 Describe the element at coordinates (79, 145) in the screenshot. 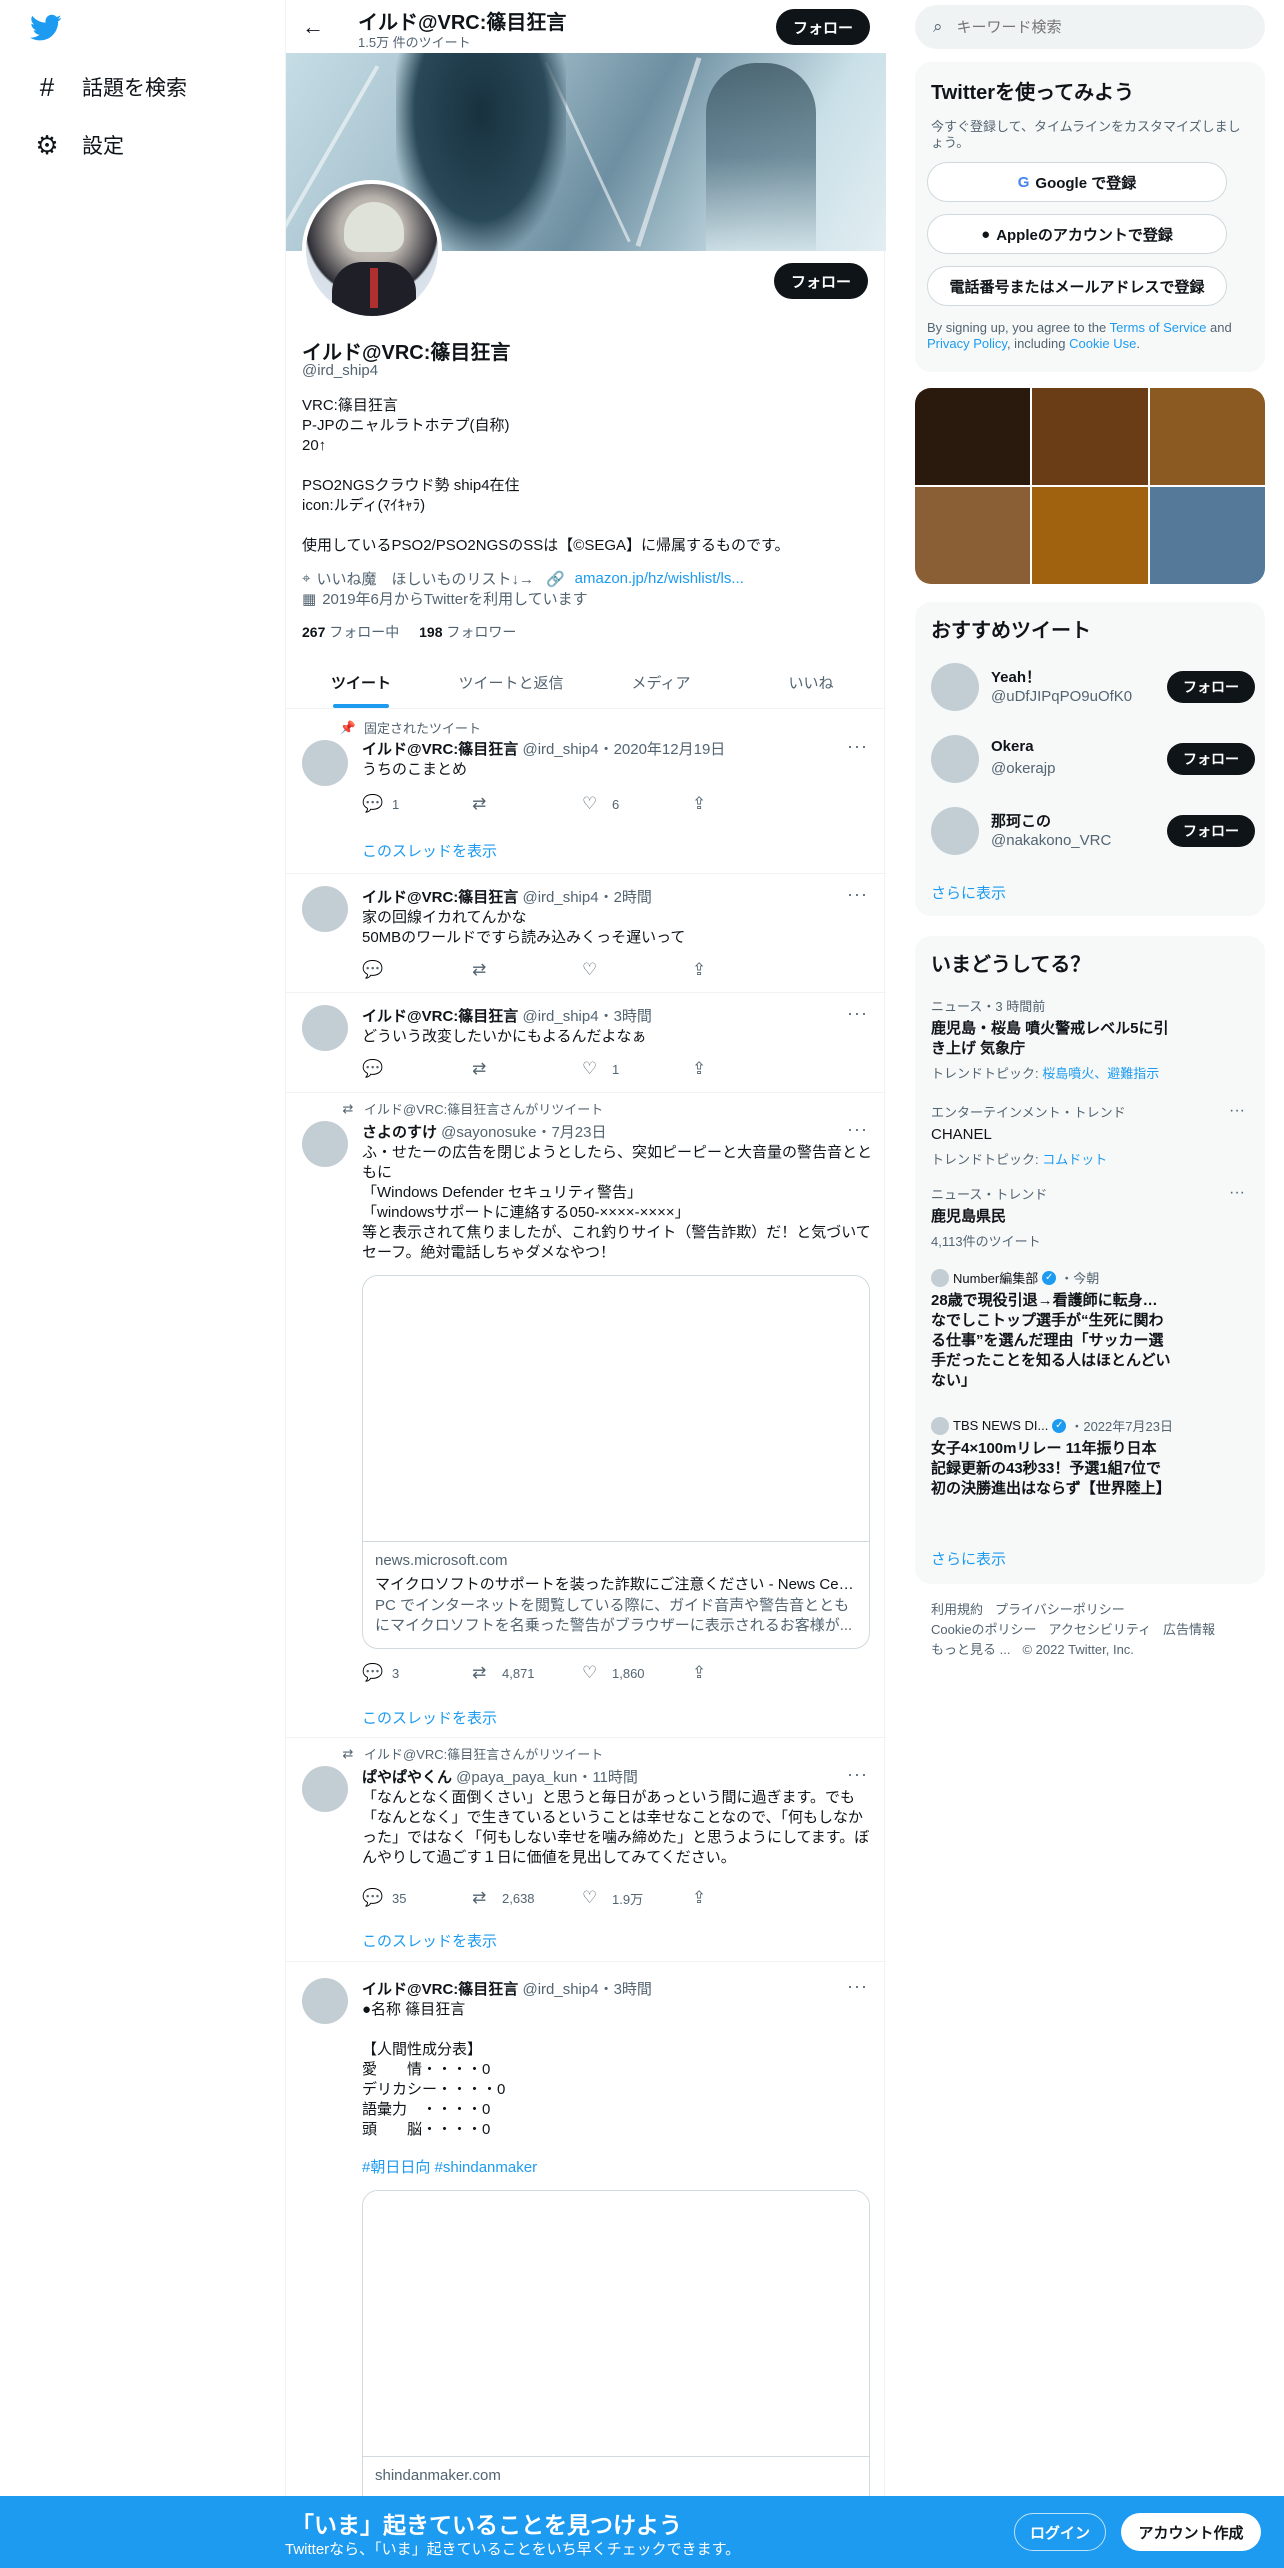

I see `nav-settings: ⚙ 設定` at that location.